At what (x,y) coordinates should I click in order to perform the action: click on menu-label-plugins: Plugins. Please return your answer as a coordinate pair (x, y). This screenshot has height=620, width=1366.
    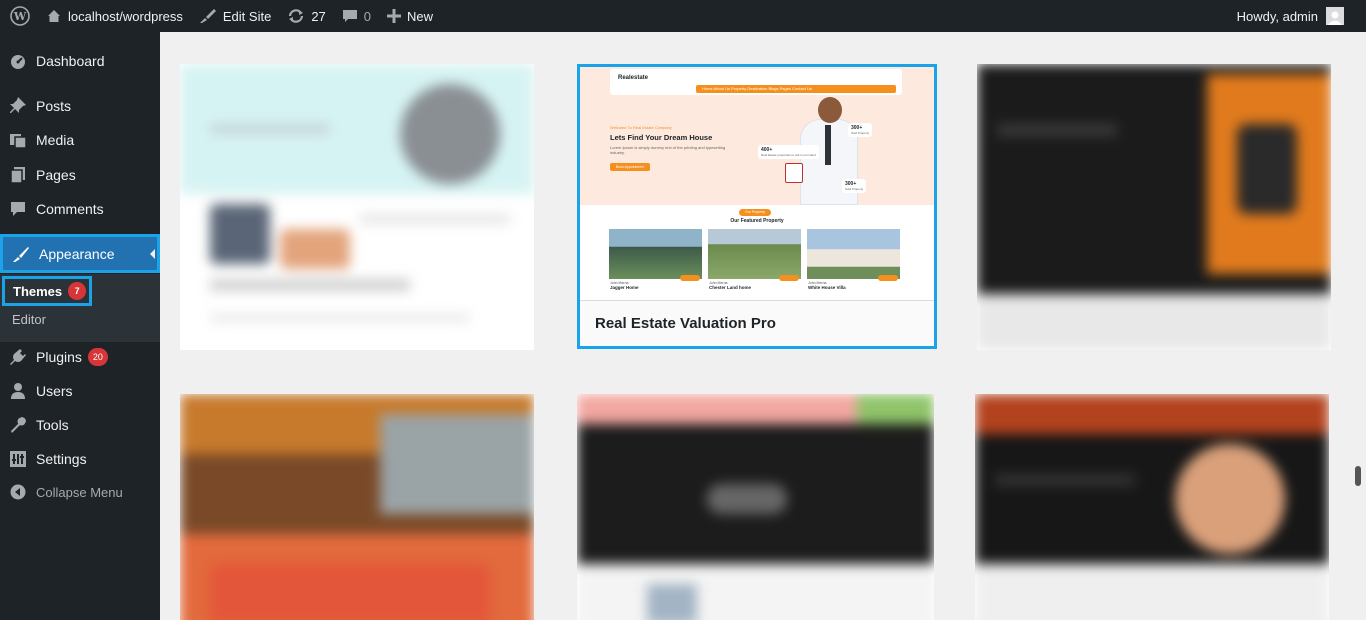
    Looking at the image, I should click on (59, 357).